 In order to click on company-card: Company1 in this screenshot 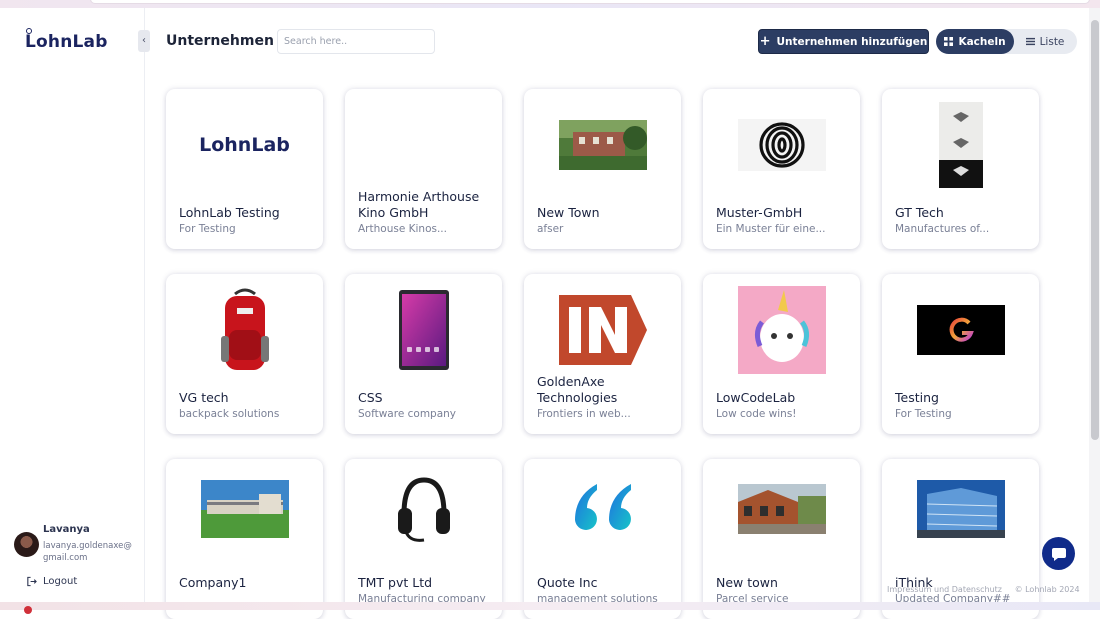, I will do `click(244, 539)`.